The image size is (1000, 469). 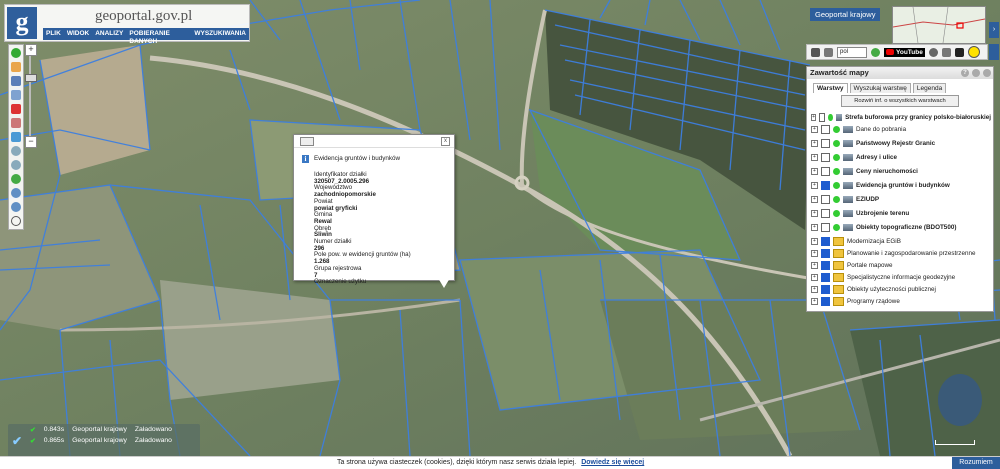 I want to click on view-eye-icon, so click(x=973, y=52).